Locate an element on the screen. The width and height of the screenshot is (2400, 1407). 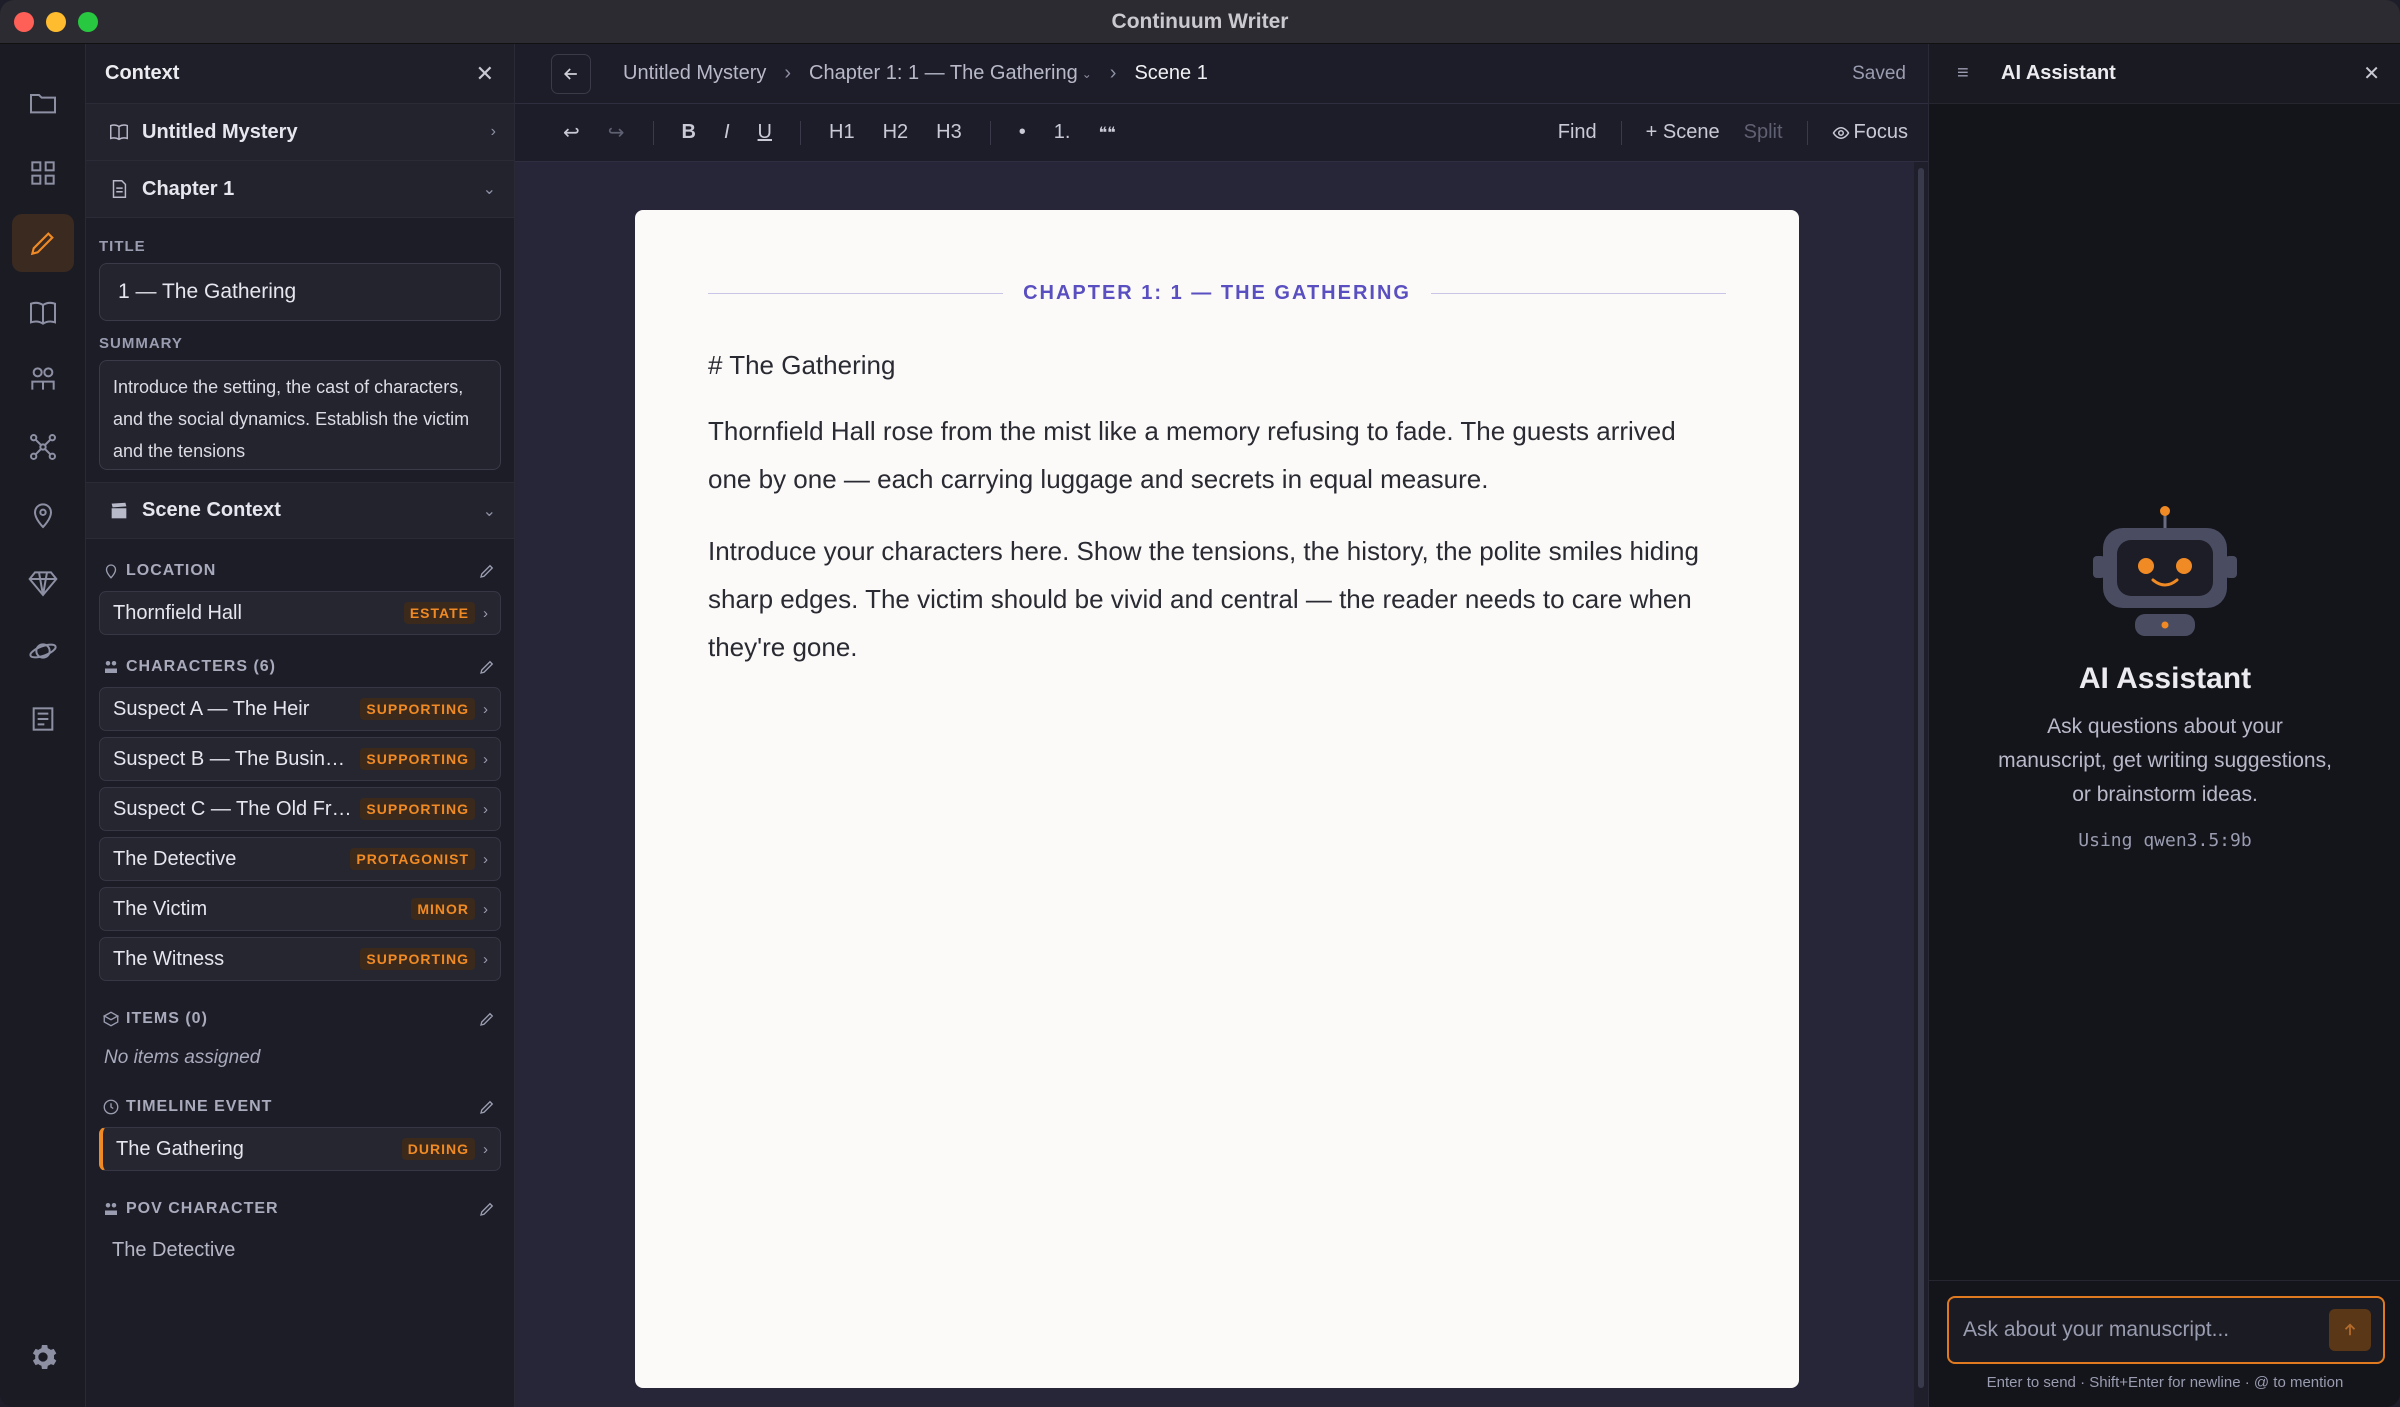
location-section: LOCATION is located at coordinates (300, 571).